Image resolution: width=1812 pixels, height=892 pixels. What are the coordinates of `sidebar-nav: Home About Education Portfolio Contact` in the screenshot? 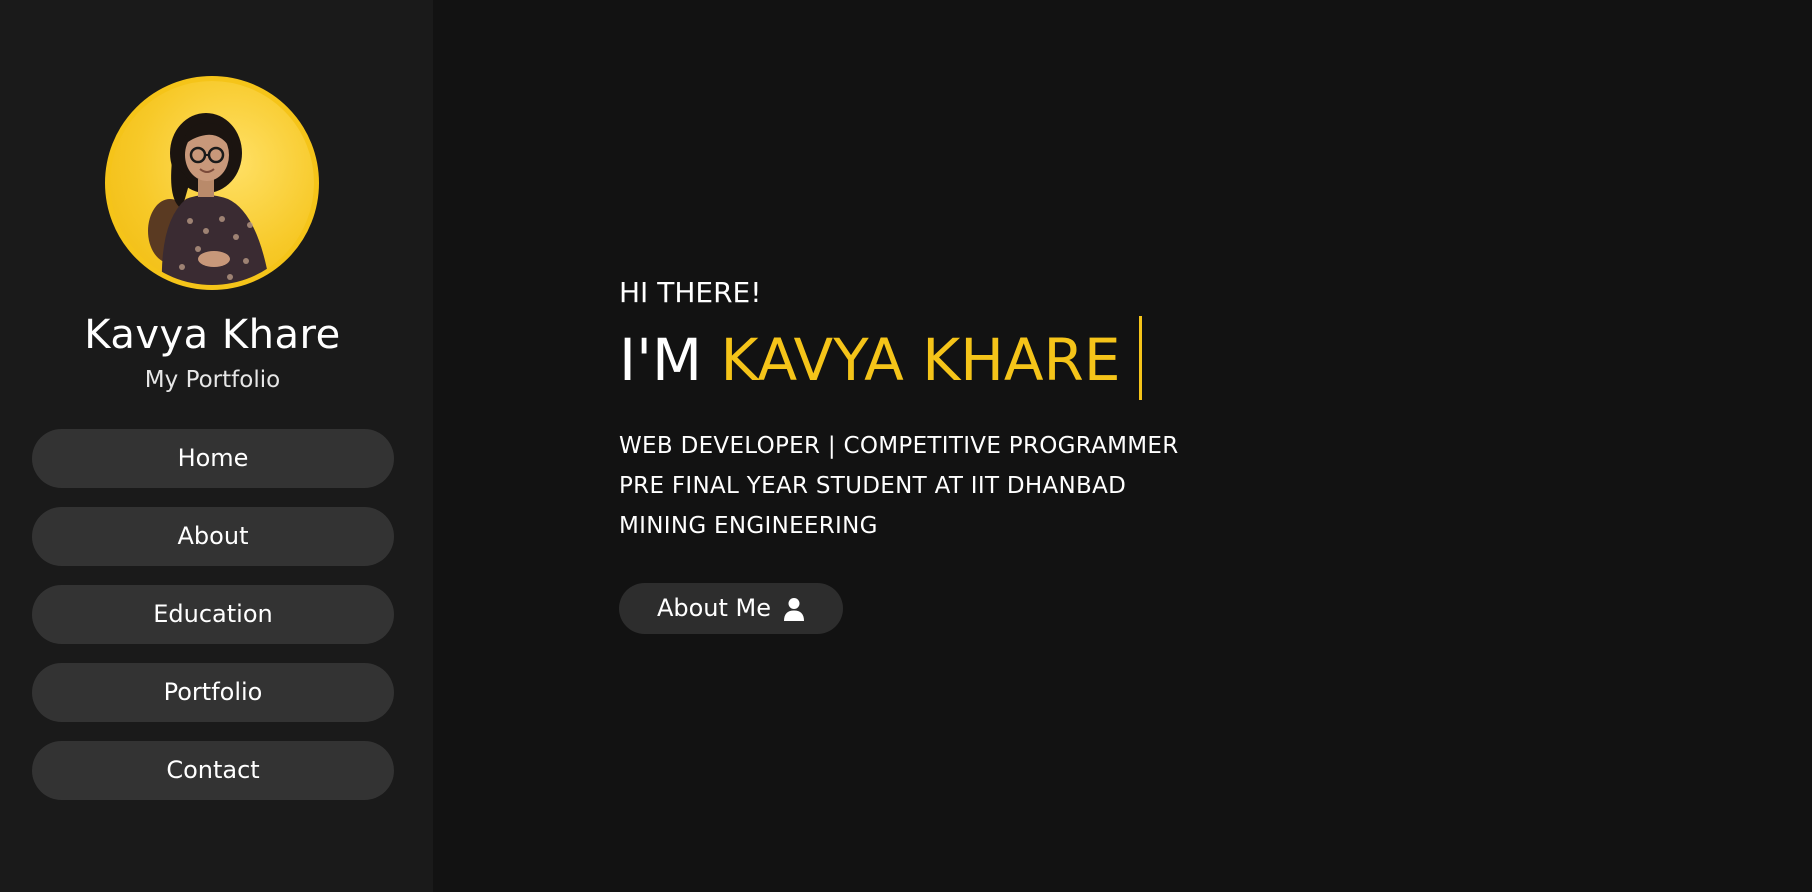 It's located at (213, 624).